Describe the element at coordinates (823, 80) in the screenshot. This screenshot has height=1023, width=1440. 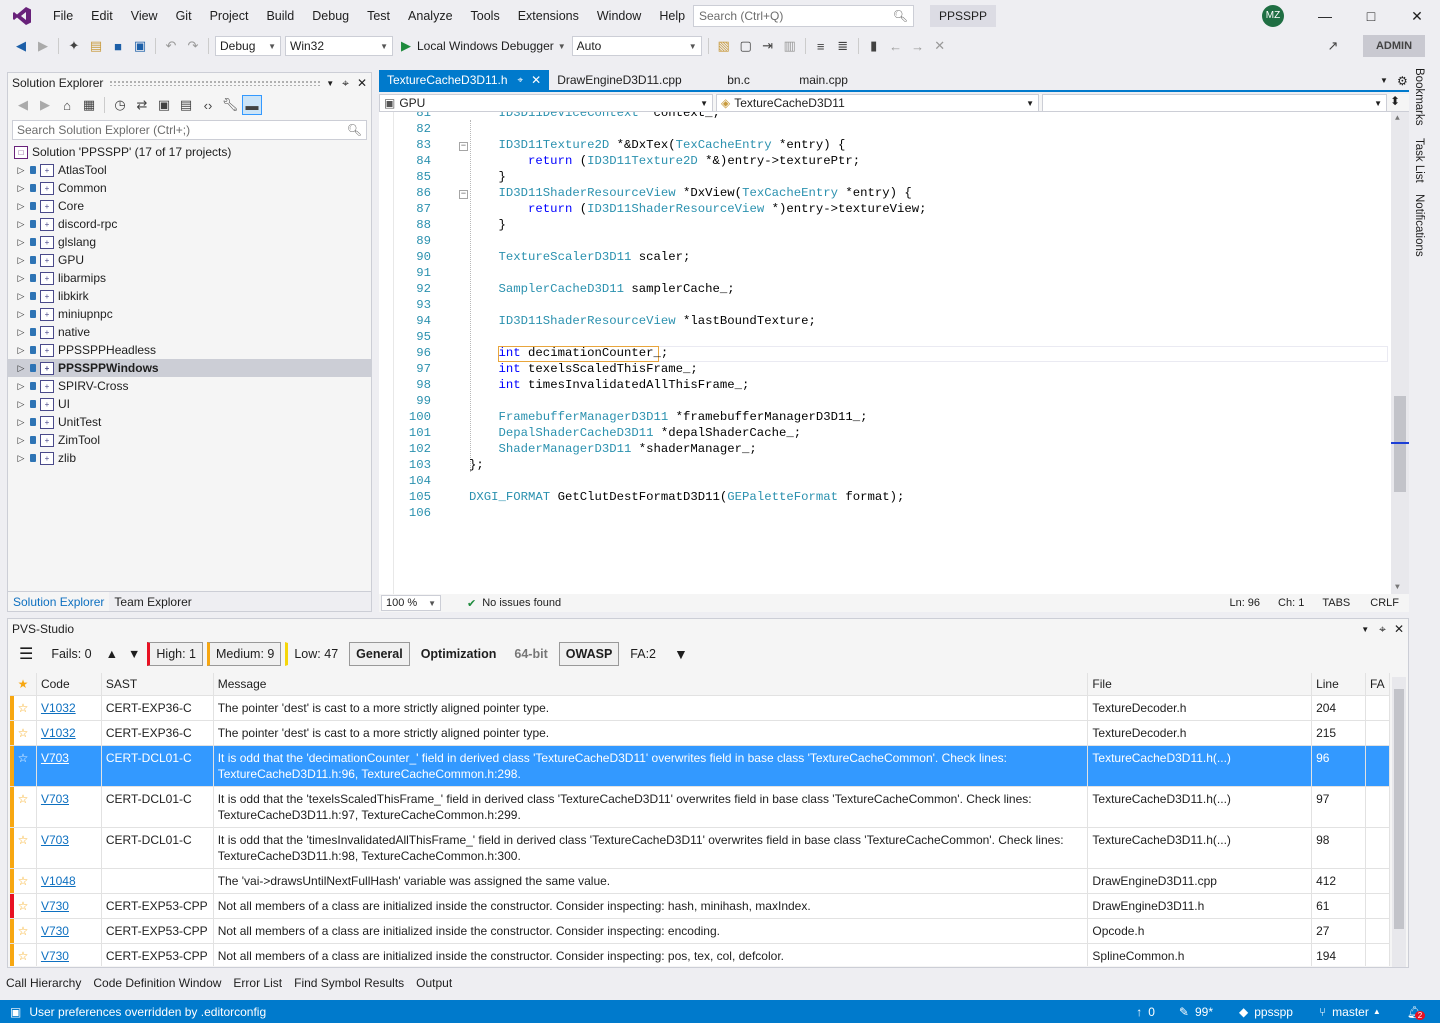
I see `tab-main-cpp: main.cpp` at that location.